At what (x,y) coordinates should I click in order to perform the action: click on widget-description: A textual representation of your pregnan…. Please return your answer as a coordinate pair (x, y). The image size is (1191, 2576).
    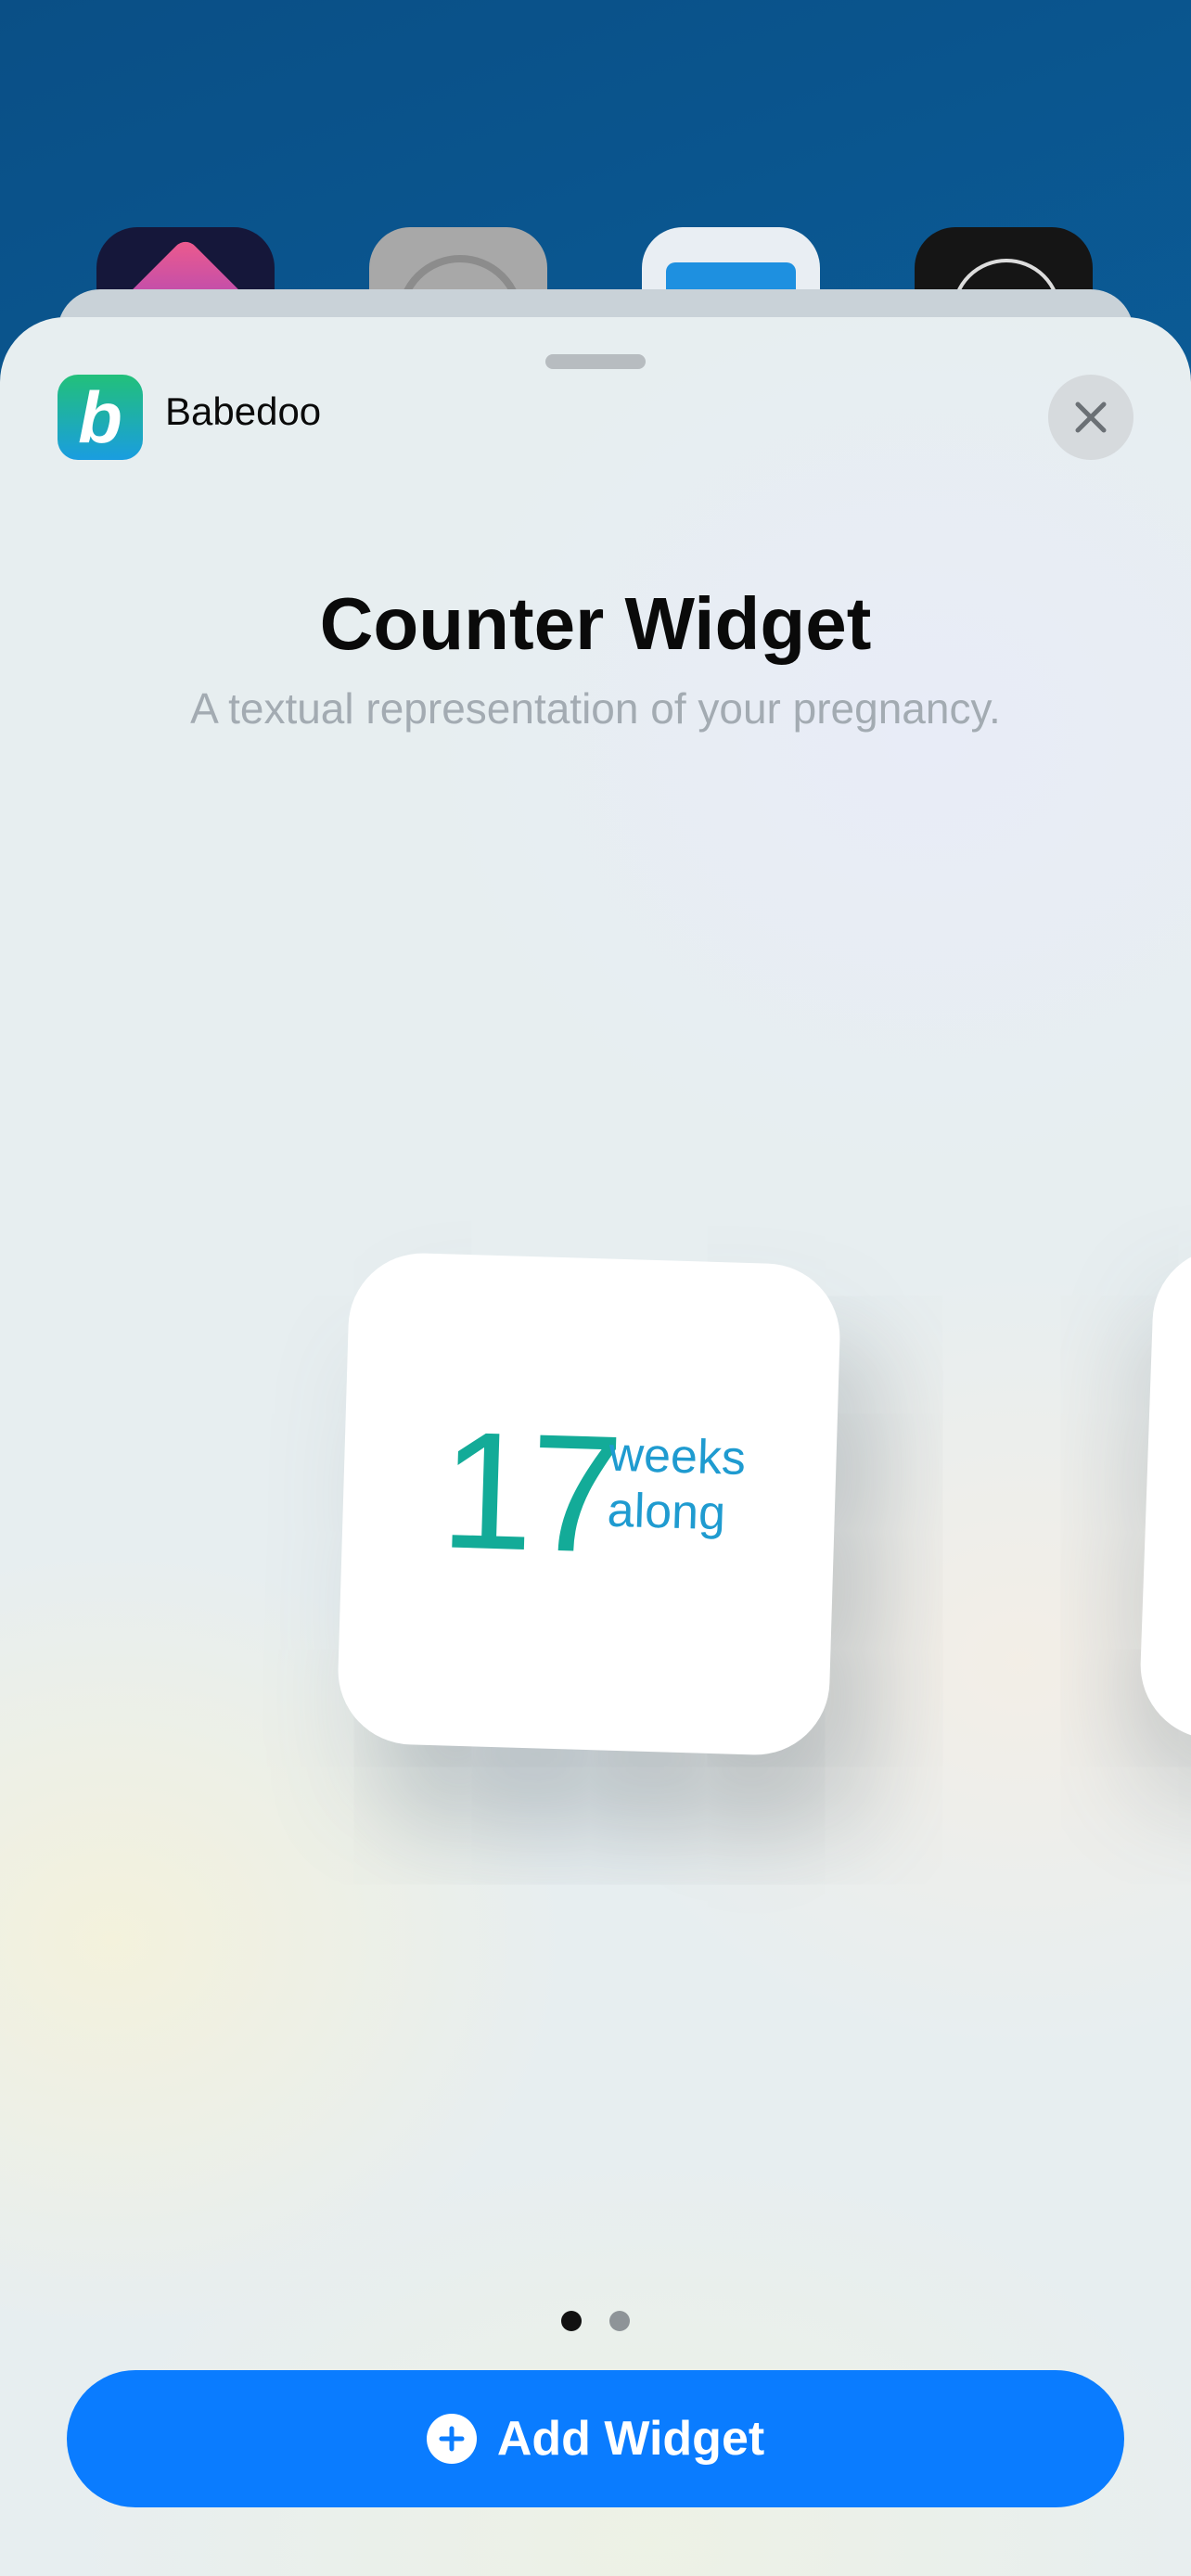
    Looking at the image, I should click on (595, 709).